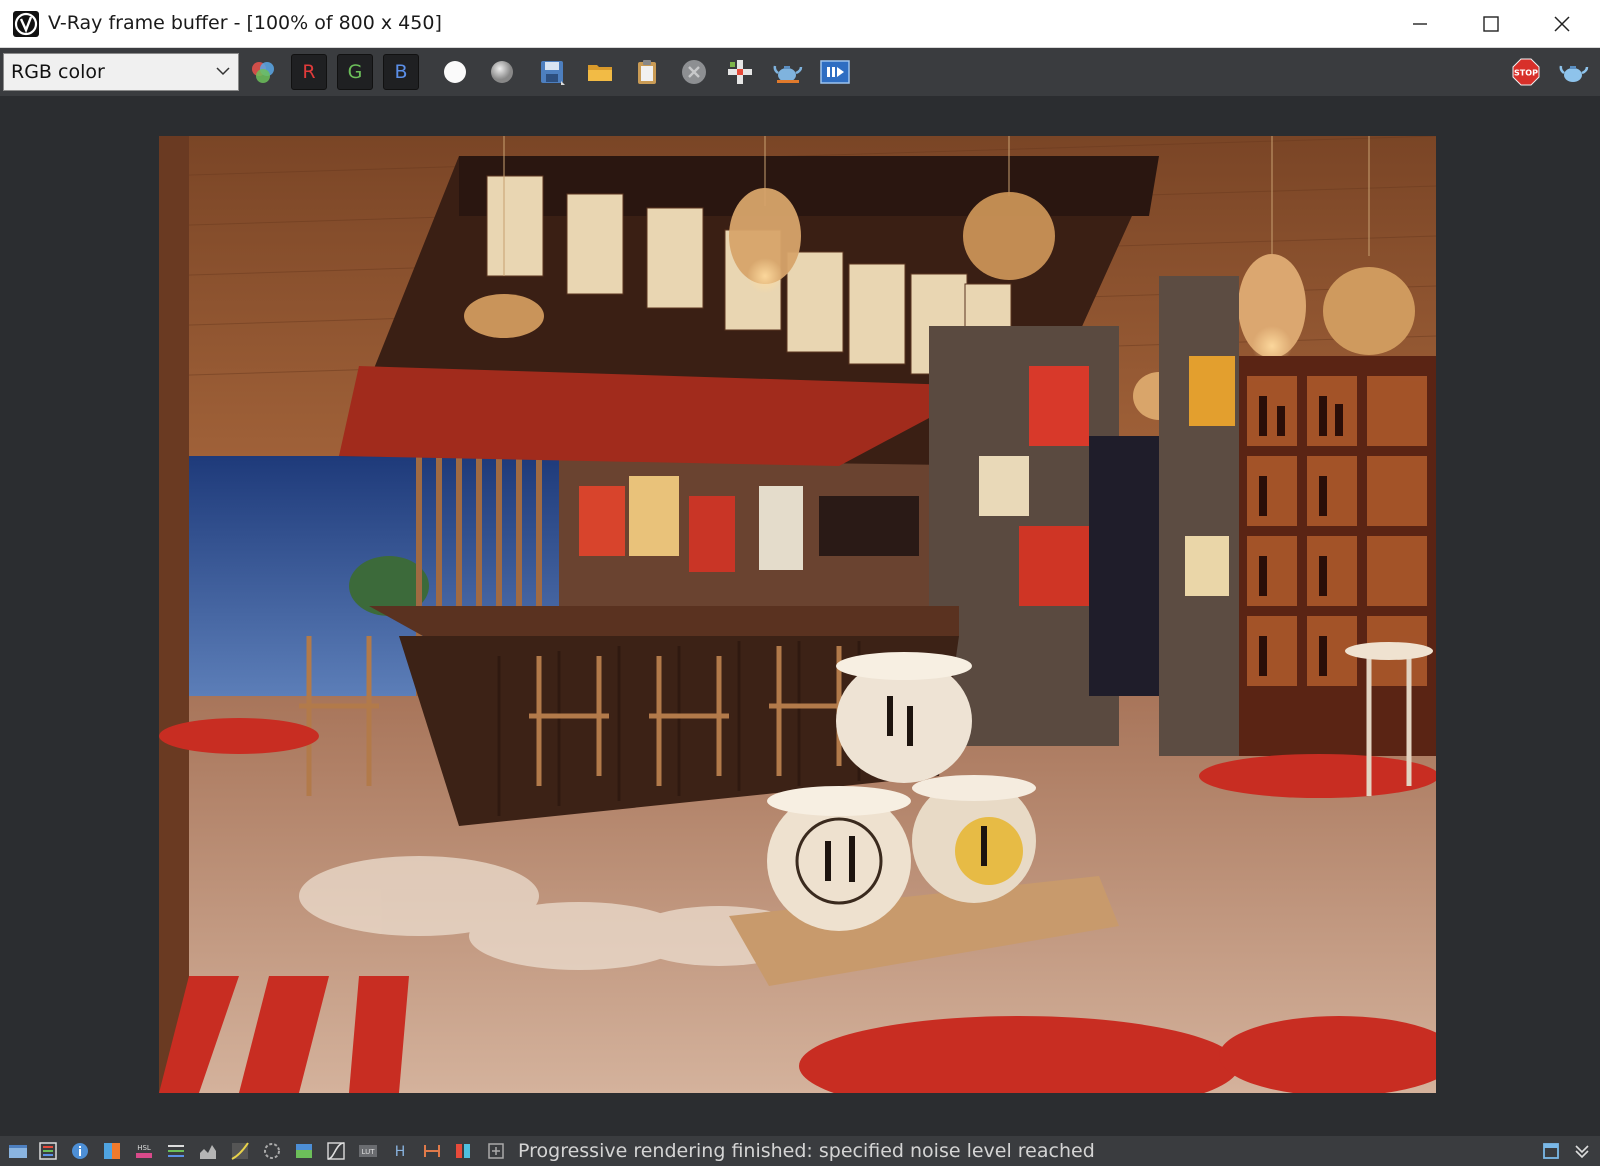  I want to click on minimize-icon, so click(1420, 23).